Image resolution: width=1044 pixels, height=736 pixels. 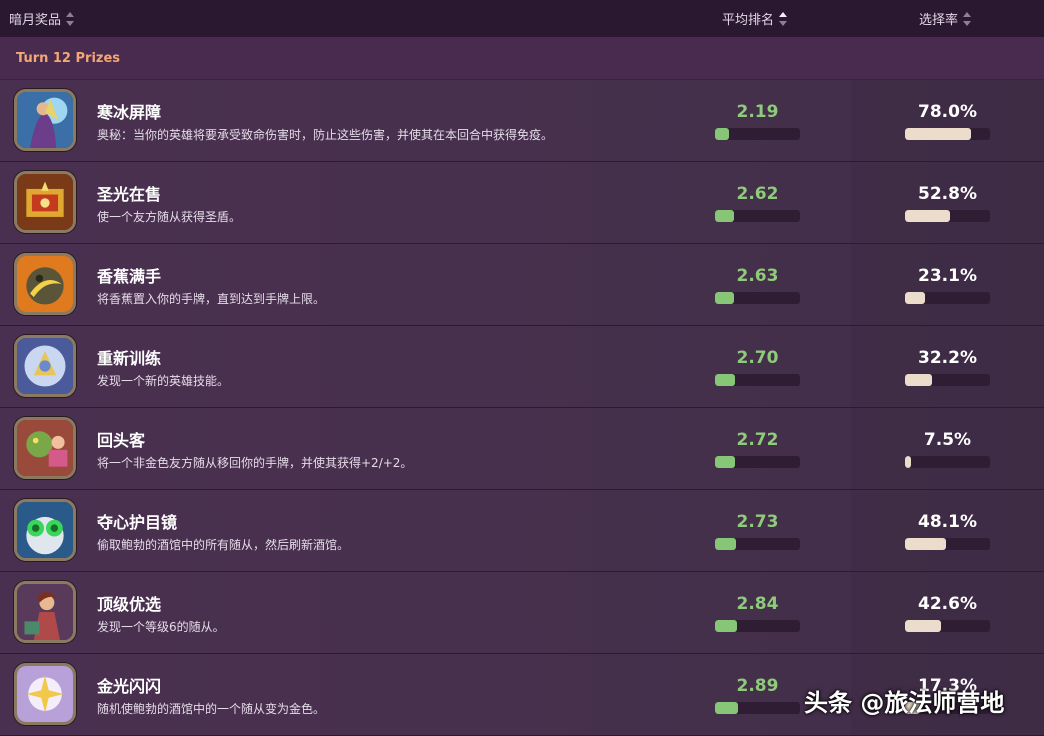 I want to click on average-rank-value: 2.89, so click(x=757, y=686).